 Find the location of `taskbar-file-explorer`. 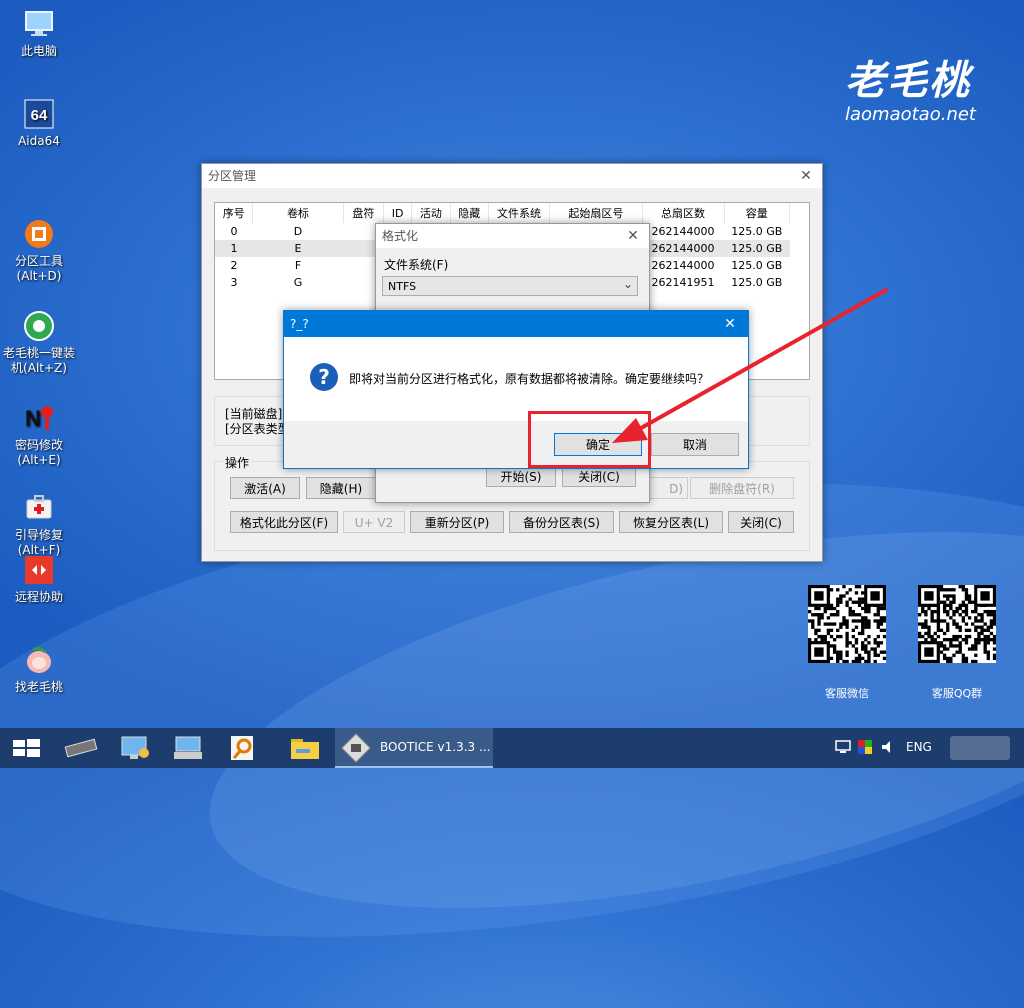

taskbar-file-explorer is located at coordinates (305, 748).